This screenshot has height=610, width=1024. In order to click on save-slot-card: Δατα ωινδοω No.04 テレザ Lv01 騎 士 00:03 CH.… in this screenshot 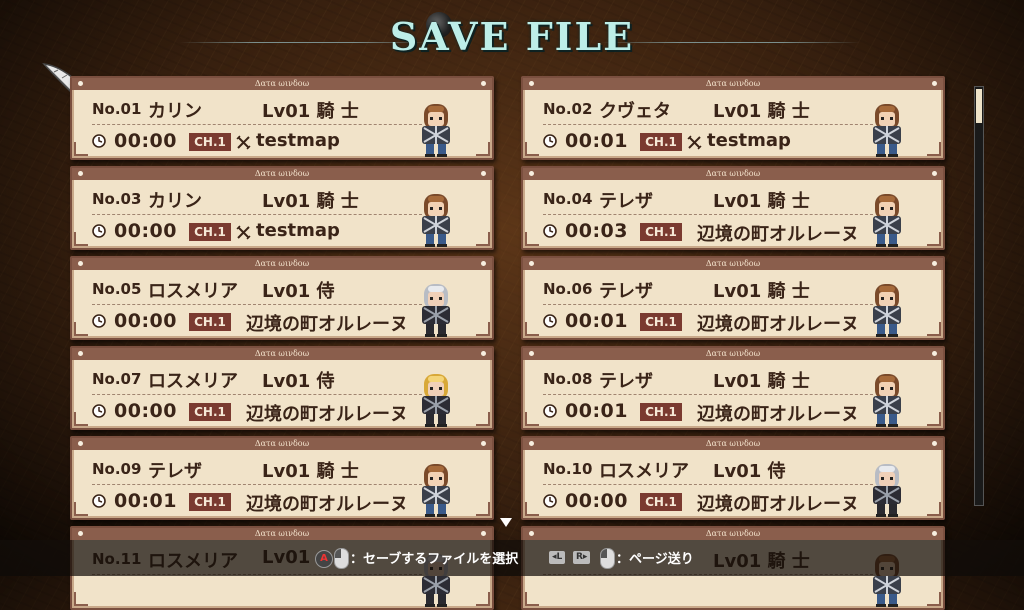, I will do `click(733, 208)`.